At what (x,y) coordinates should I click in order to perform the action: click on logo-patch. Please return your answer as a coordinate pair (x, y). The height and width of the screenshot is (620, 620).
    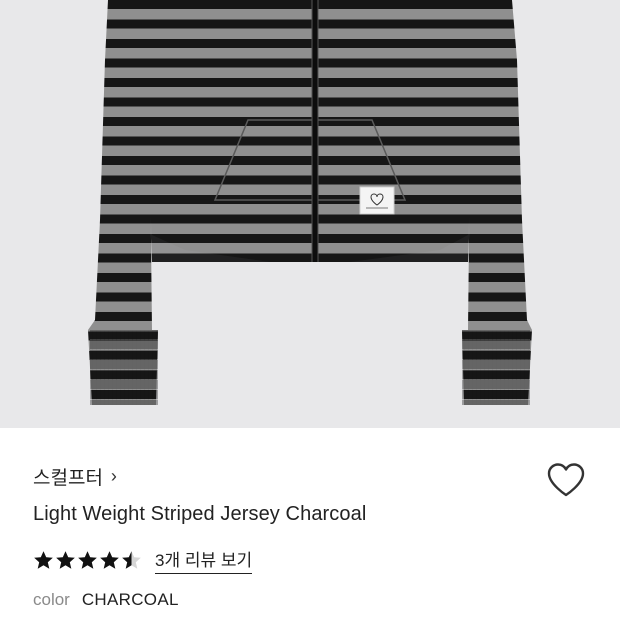
    Looking at the image, I should click on (377, 200).